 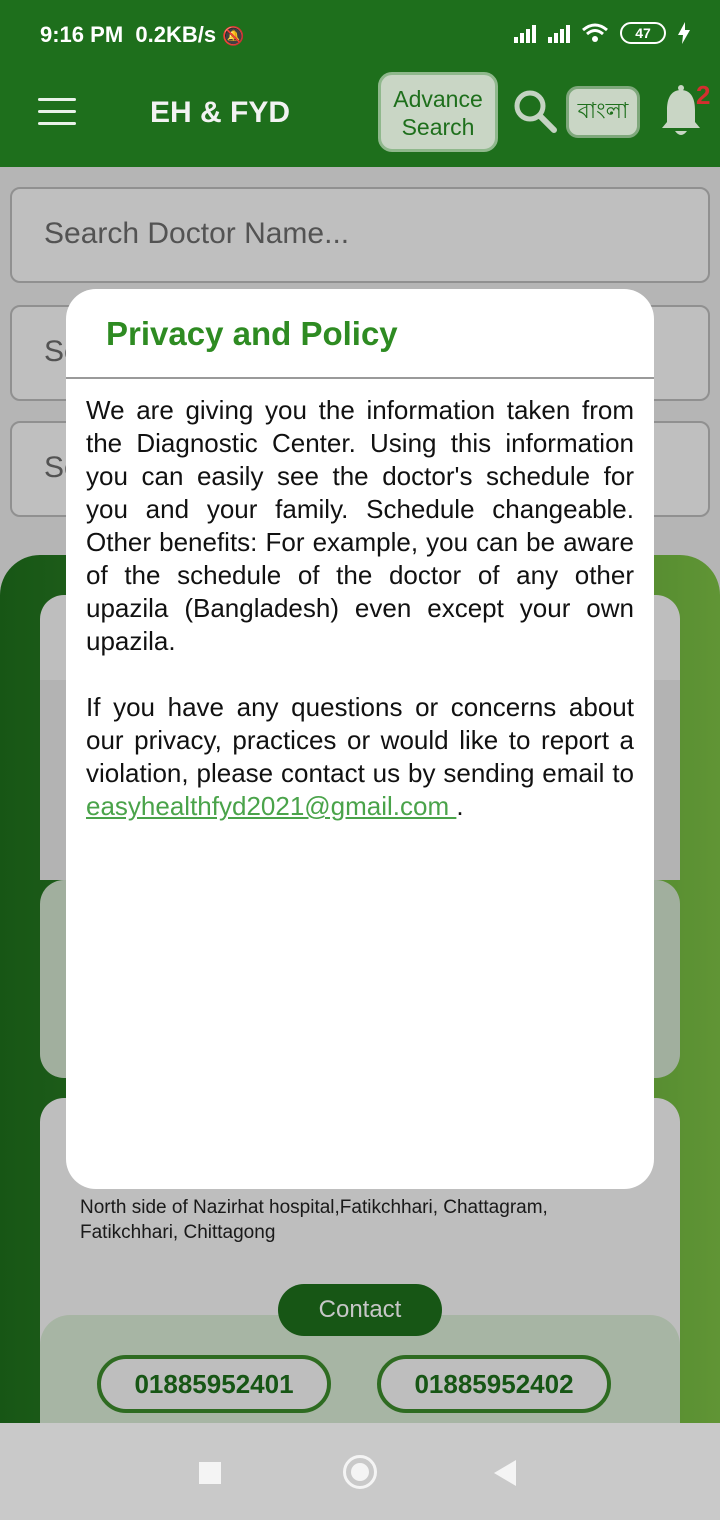 I want to click on app-title: EH & FYD, so click(x=220, y=112).